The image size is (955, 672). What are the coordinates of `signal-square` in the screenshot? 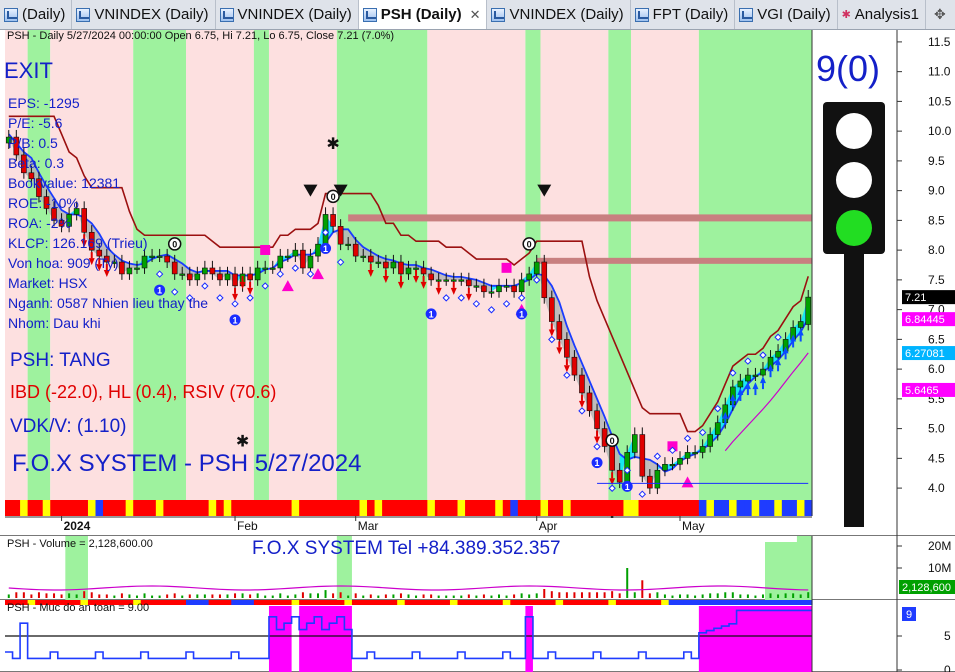 It's located at (506, 267).